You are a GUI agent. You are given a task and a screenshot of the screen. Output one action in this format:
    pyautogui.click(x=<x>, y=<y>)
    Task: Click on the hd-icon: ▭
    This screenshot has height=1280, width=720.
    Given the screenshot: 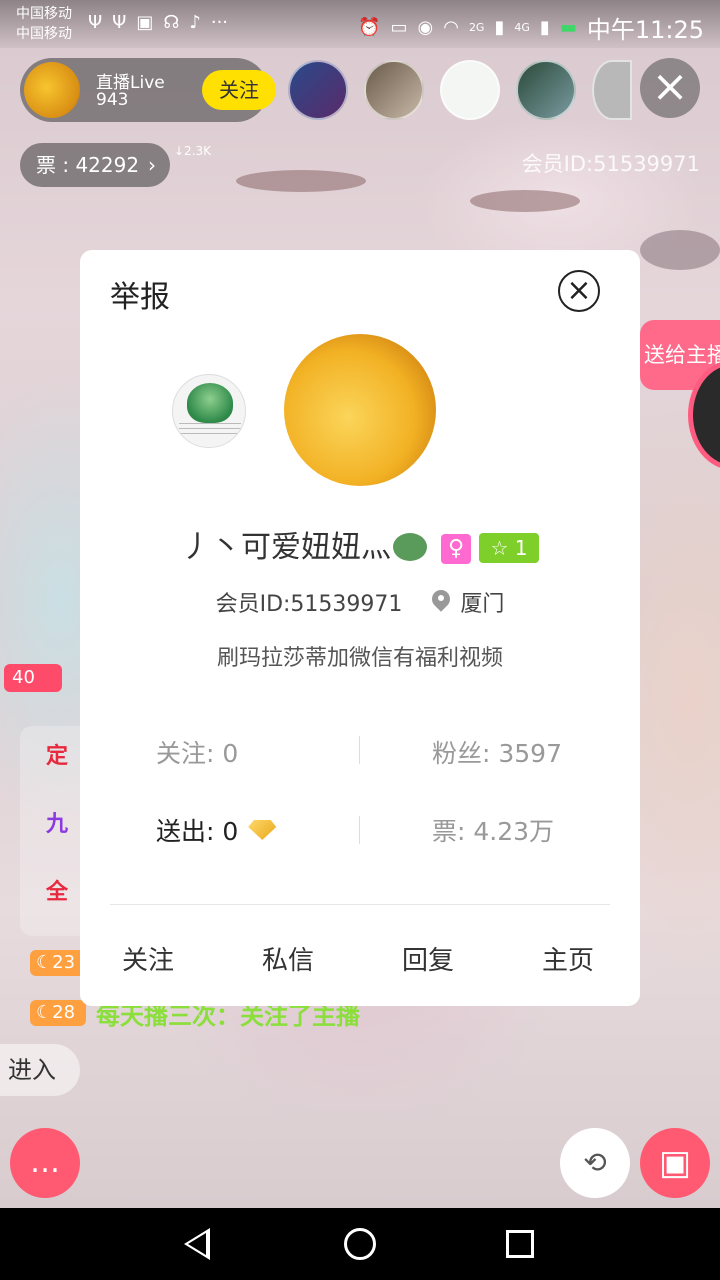 What is the action you would take?
    pyautogui.click(x=399, y=27)
    